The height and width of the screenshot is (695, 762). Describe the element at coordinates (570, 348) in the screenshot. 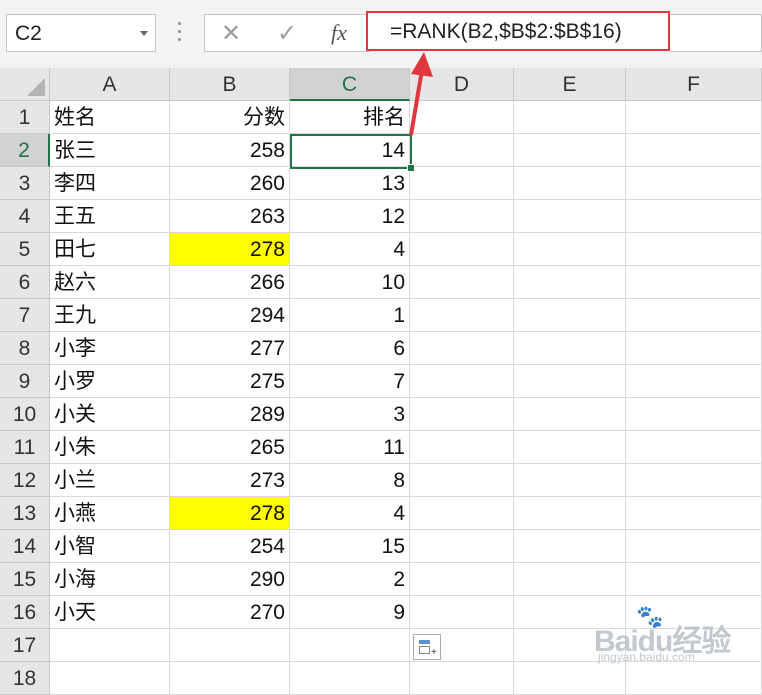

I see `cell-e8` at that location.